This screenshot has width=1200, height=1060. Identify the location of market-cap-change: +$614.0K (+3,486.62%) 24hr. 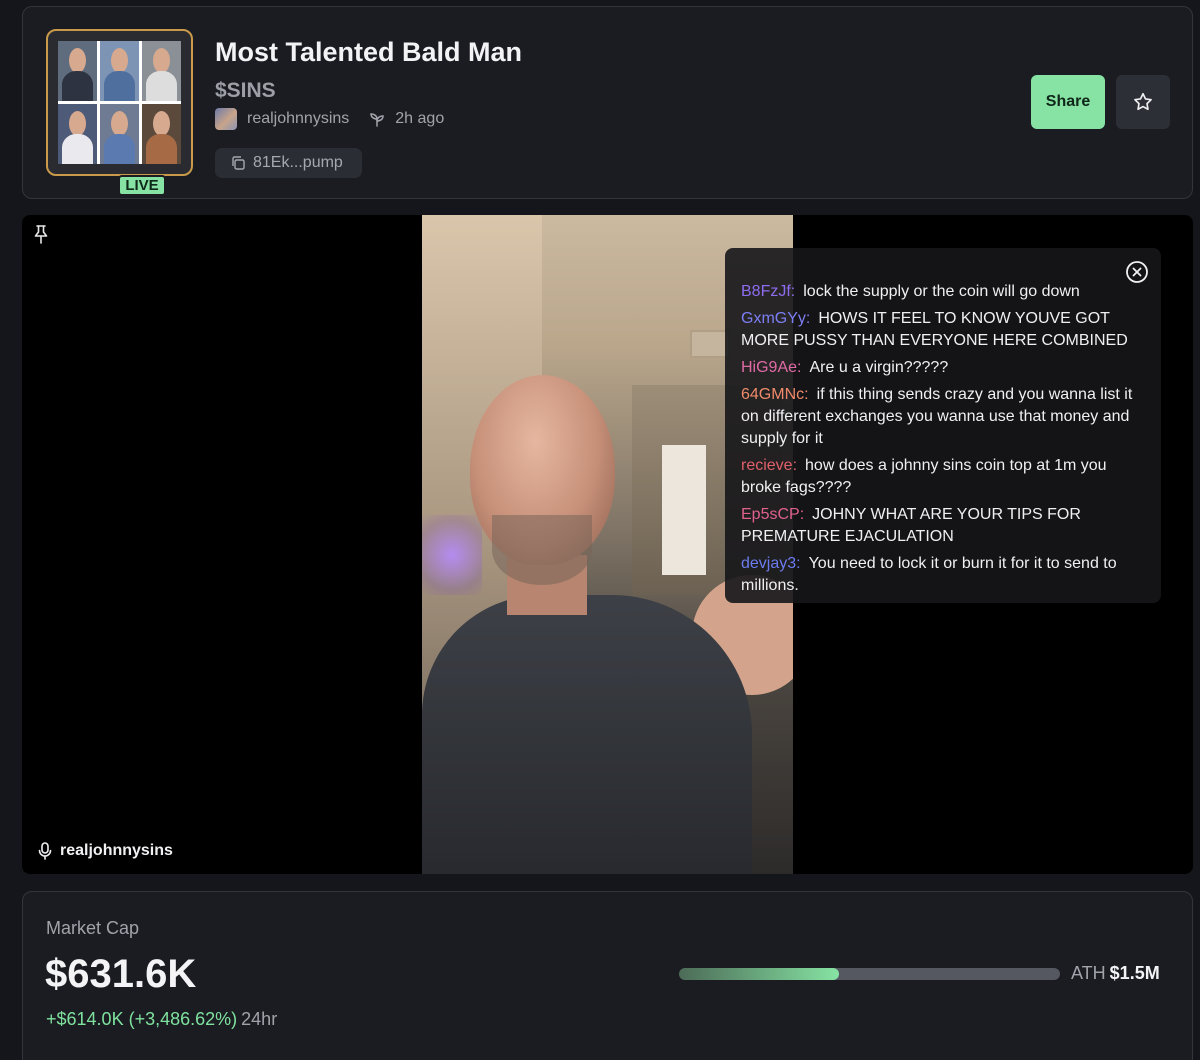
(161, 1019).